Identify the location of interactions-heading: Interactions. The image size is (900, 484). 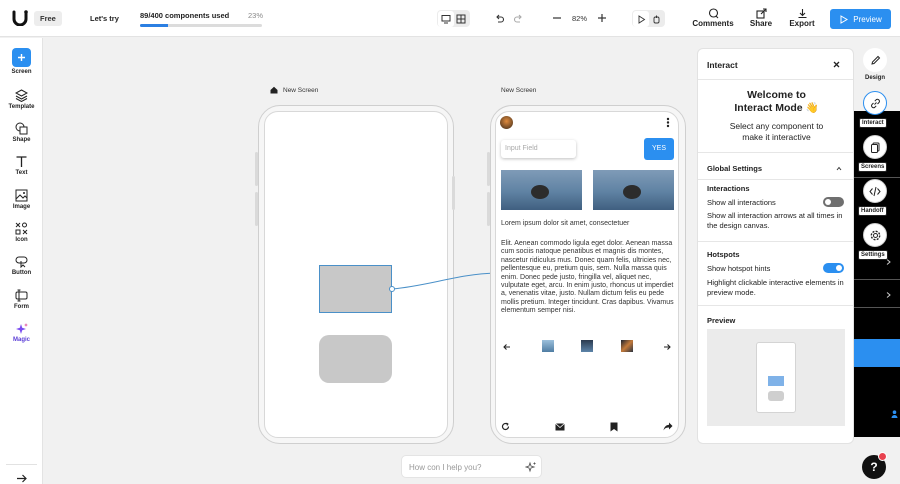
(728, 188).